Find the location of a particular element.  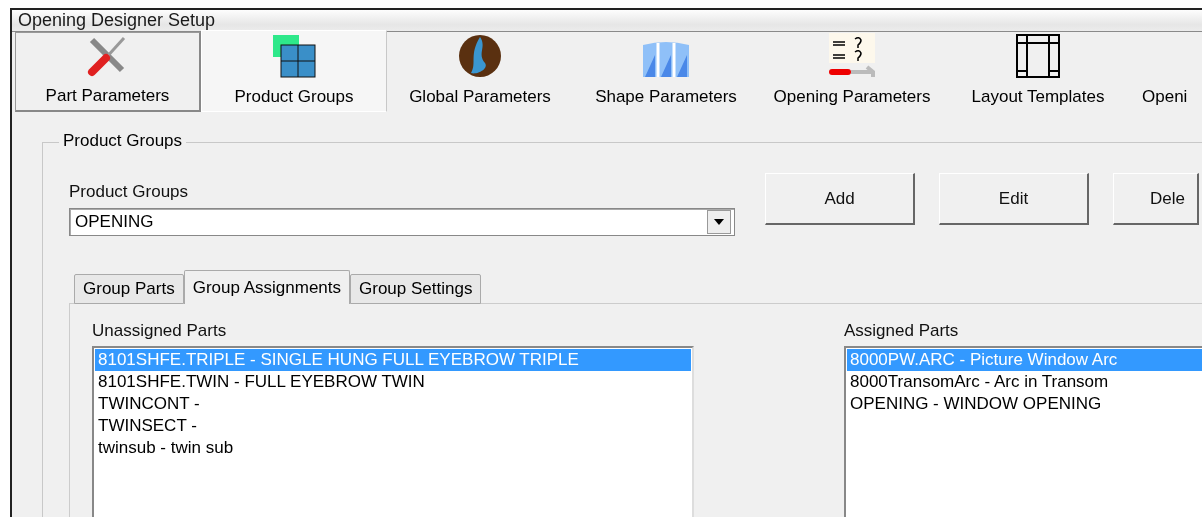

list-item: 8000TransomArc - Arc in Transom is located at coordinates (1024, 382).